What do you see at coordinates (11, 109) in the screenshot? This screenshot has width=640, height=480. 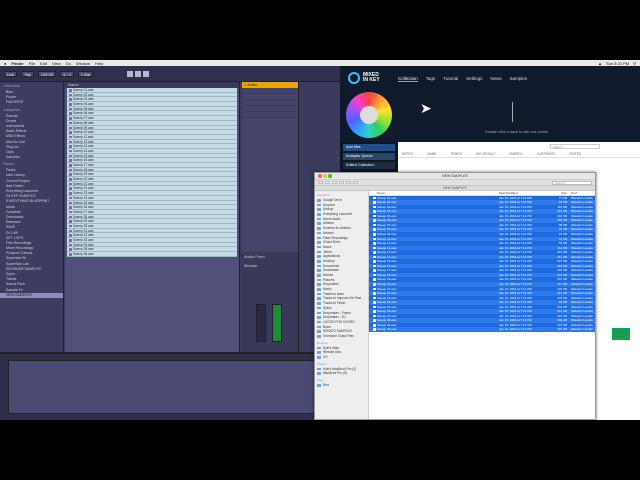 I see `categories-header: Categories` at bounding box center [11, 109].